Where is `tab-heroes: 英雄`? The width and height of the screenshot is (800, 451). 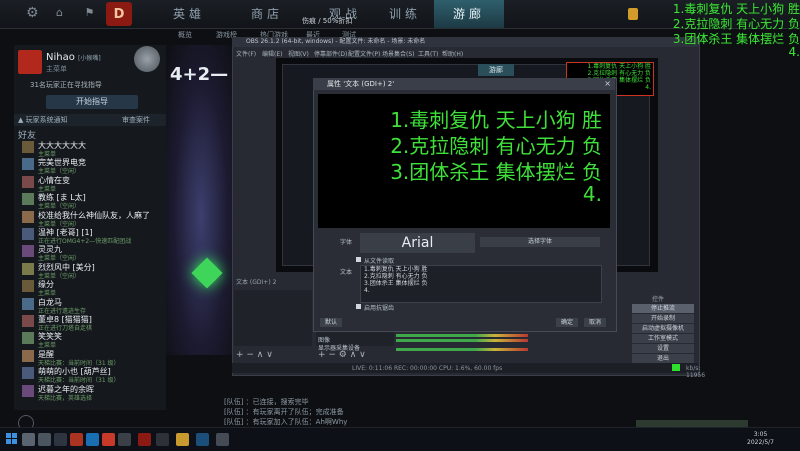 tab-heroes: 英雄 is located at coordinates (189, 14).